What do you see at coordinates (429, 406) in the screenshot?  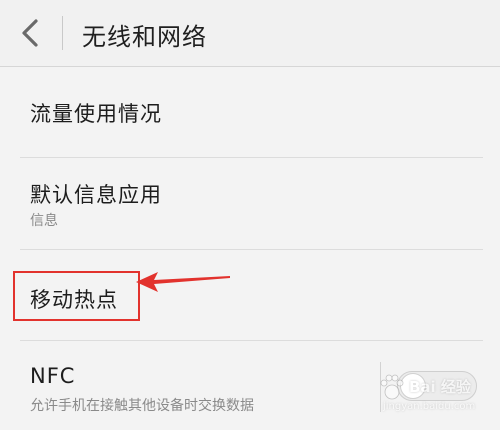 I see `watermark-url: jingyan.baidu.com` at bounding box center [429, 406].